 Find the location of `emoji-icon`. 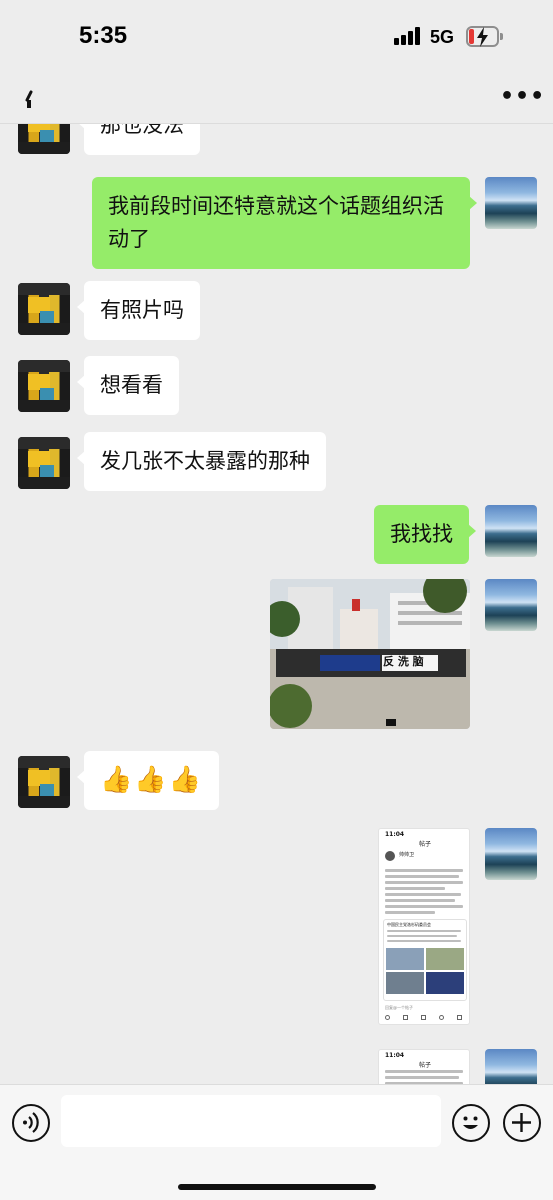

emoji-icon is located at coordinates (471, 1123).